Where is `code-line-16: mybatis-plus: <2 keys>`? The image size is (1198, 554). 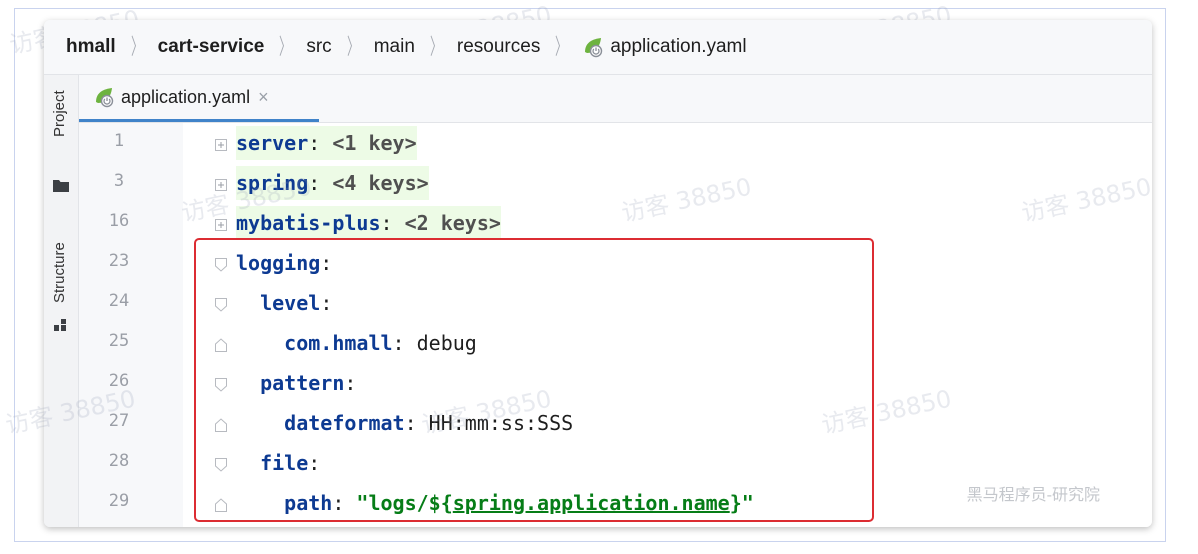
code-line-16: mybatis-plus: <2 keys> is located at coordinates (368, 223).